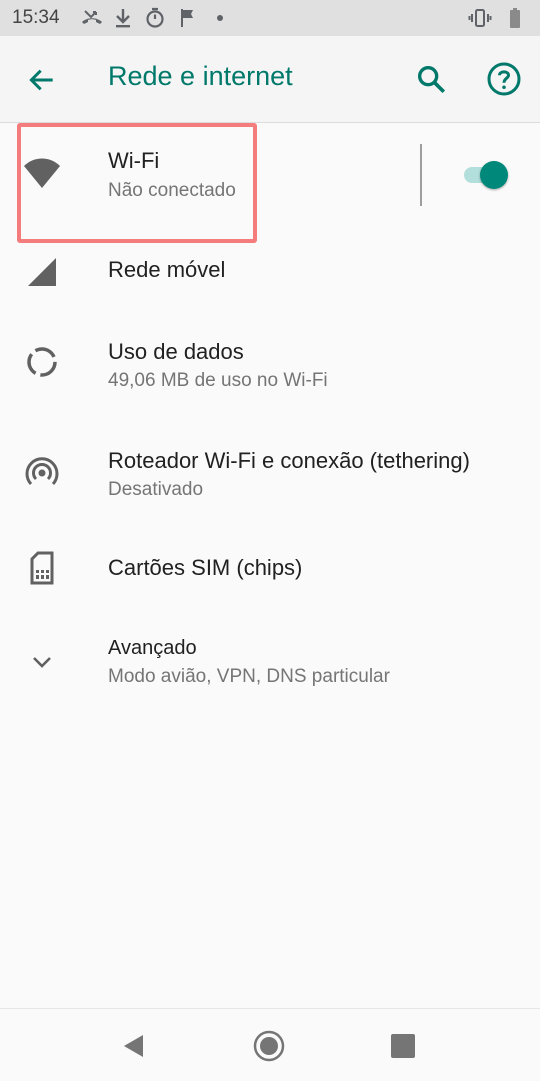  I want to click on back-triangle-icon, so click(134, 1046).